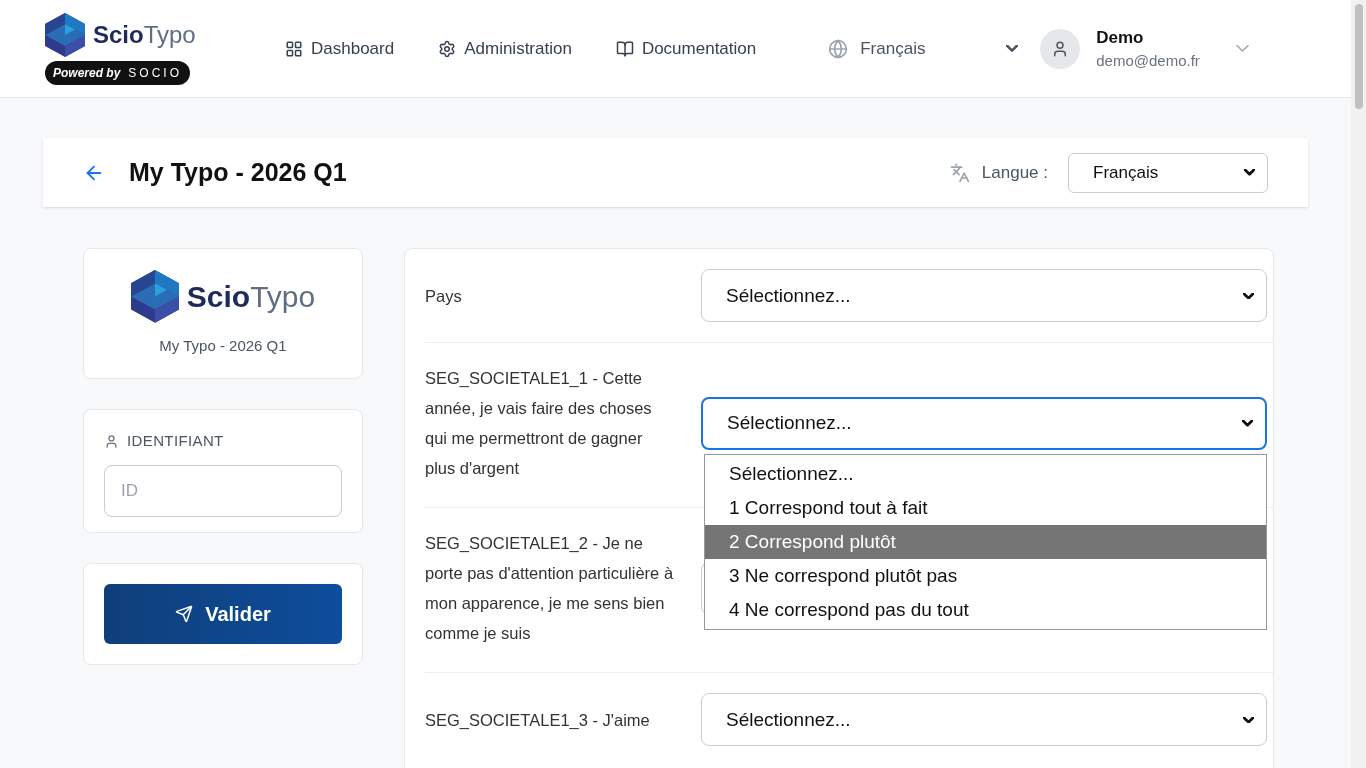 The image size is (1366, 768). Describe the element at coordinates (624, 48) in the screenshot. I see `book-icon` at that location.